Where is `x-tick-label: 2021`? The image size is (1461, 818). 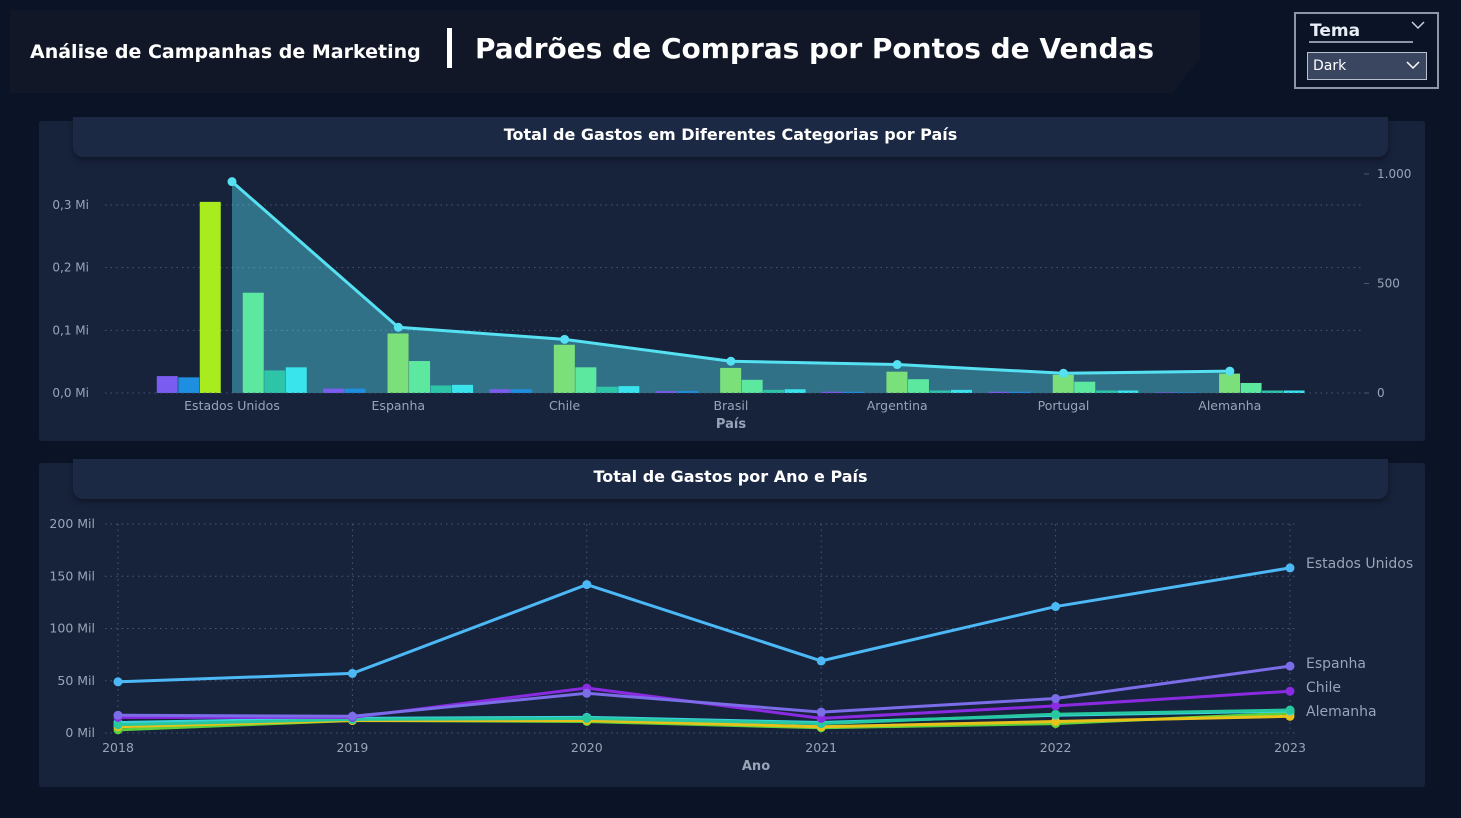 x-tick-label: 2021 is located at coordinates (821, 747).